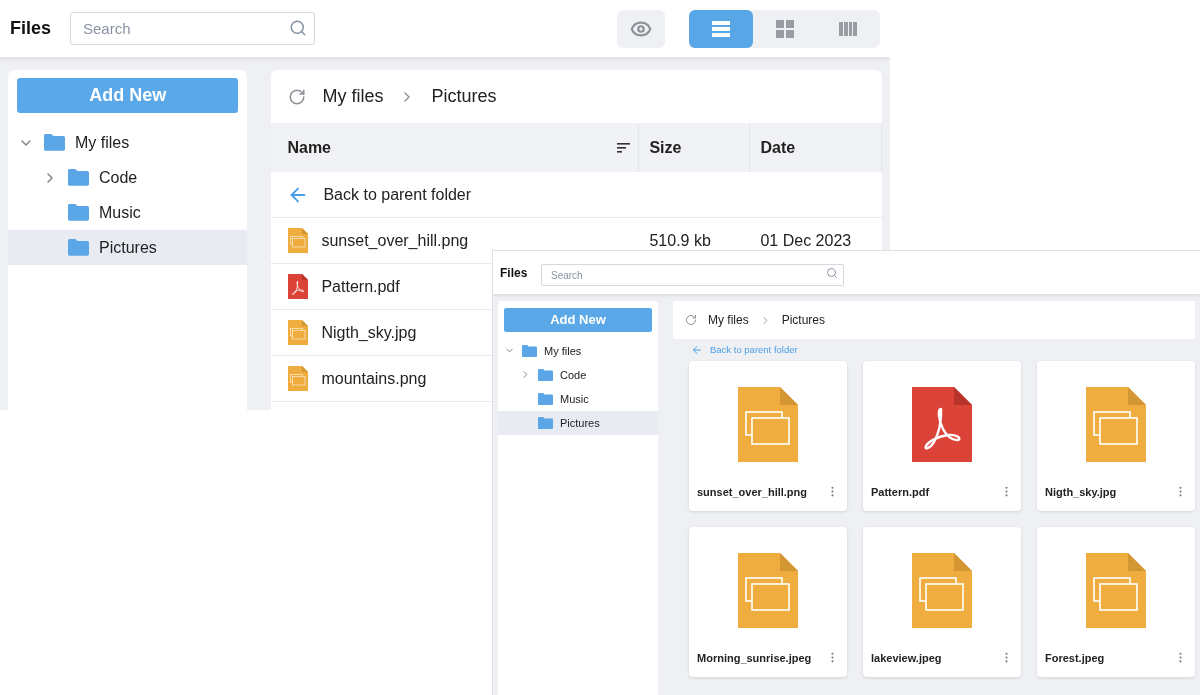 This screenshot has width=1200, height=695. Describe the element at coordinates (820, 147) in the screenshot. I see `column-header: Date` at that location.